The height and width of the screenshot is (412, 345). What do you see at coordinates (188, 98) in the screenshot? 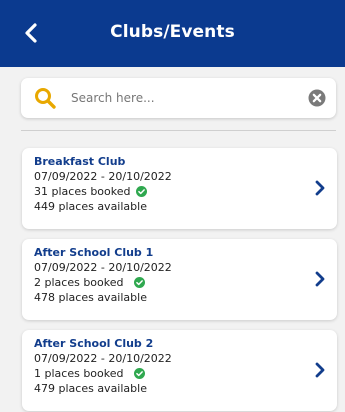
I see `search-input` at bounding box center [188, 98].